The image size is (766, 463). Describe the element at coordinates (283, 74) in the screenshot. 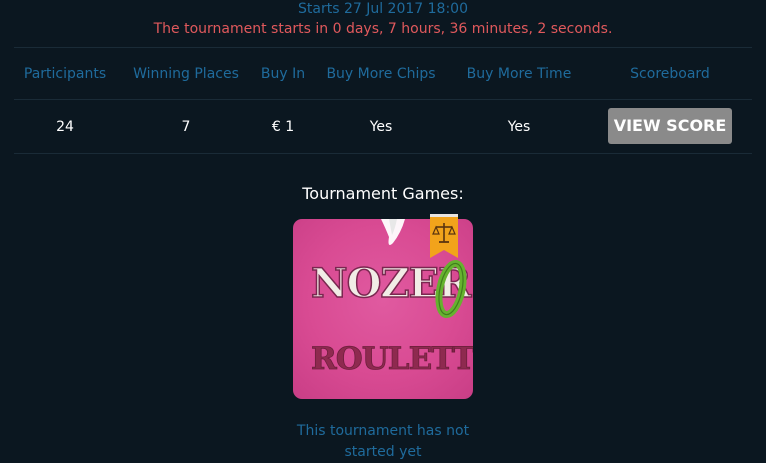

I see `header-buy-in: Buy In` at that location.